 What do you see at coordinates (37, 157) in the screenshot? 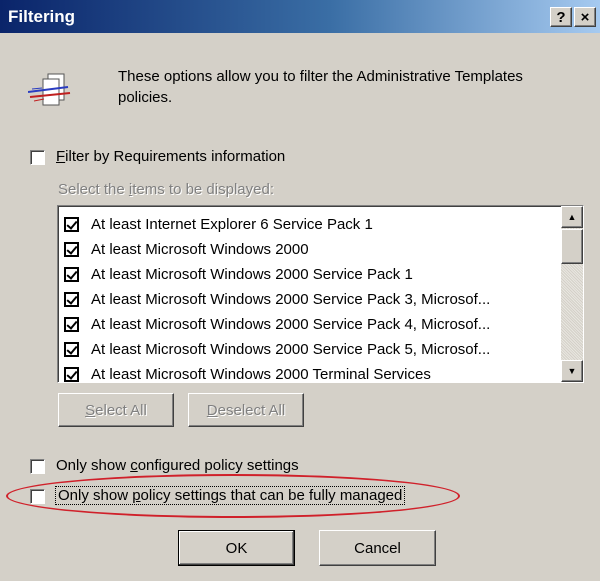
I see `filter-by-requirements-checkbox` at bounding box center [37, 157].